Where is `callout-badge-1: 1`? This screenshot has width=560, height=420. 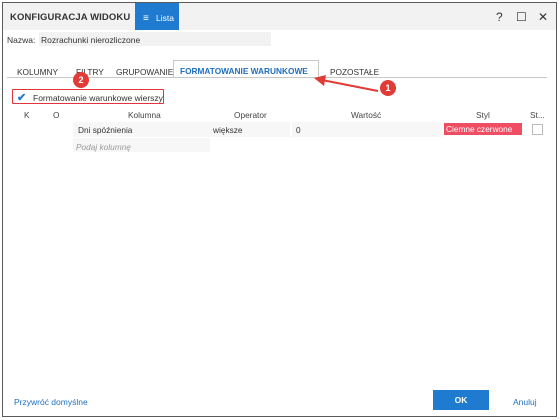
callout-badge-1: 1 is located at coordinates (388, 88).